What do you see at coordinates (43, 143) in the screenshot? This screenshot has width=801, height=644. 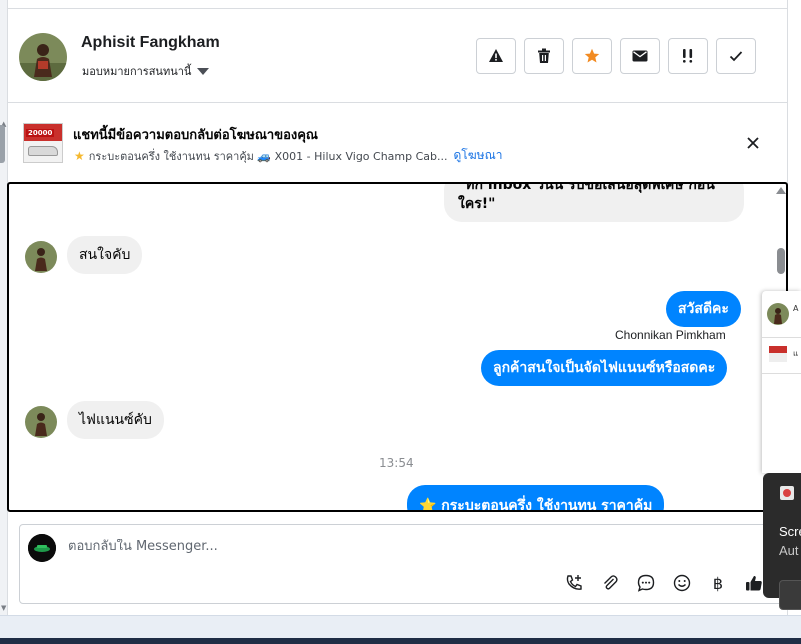 I see `ad-thumbnail: 20000` at bounding box center [43, 143].